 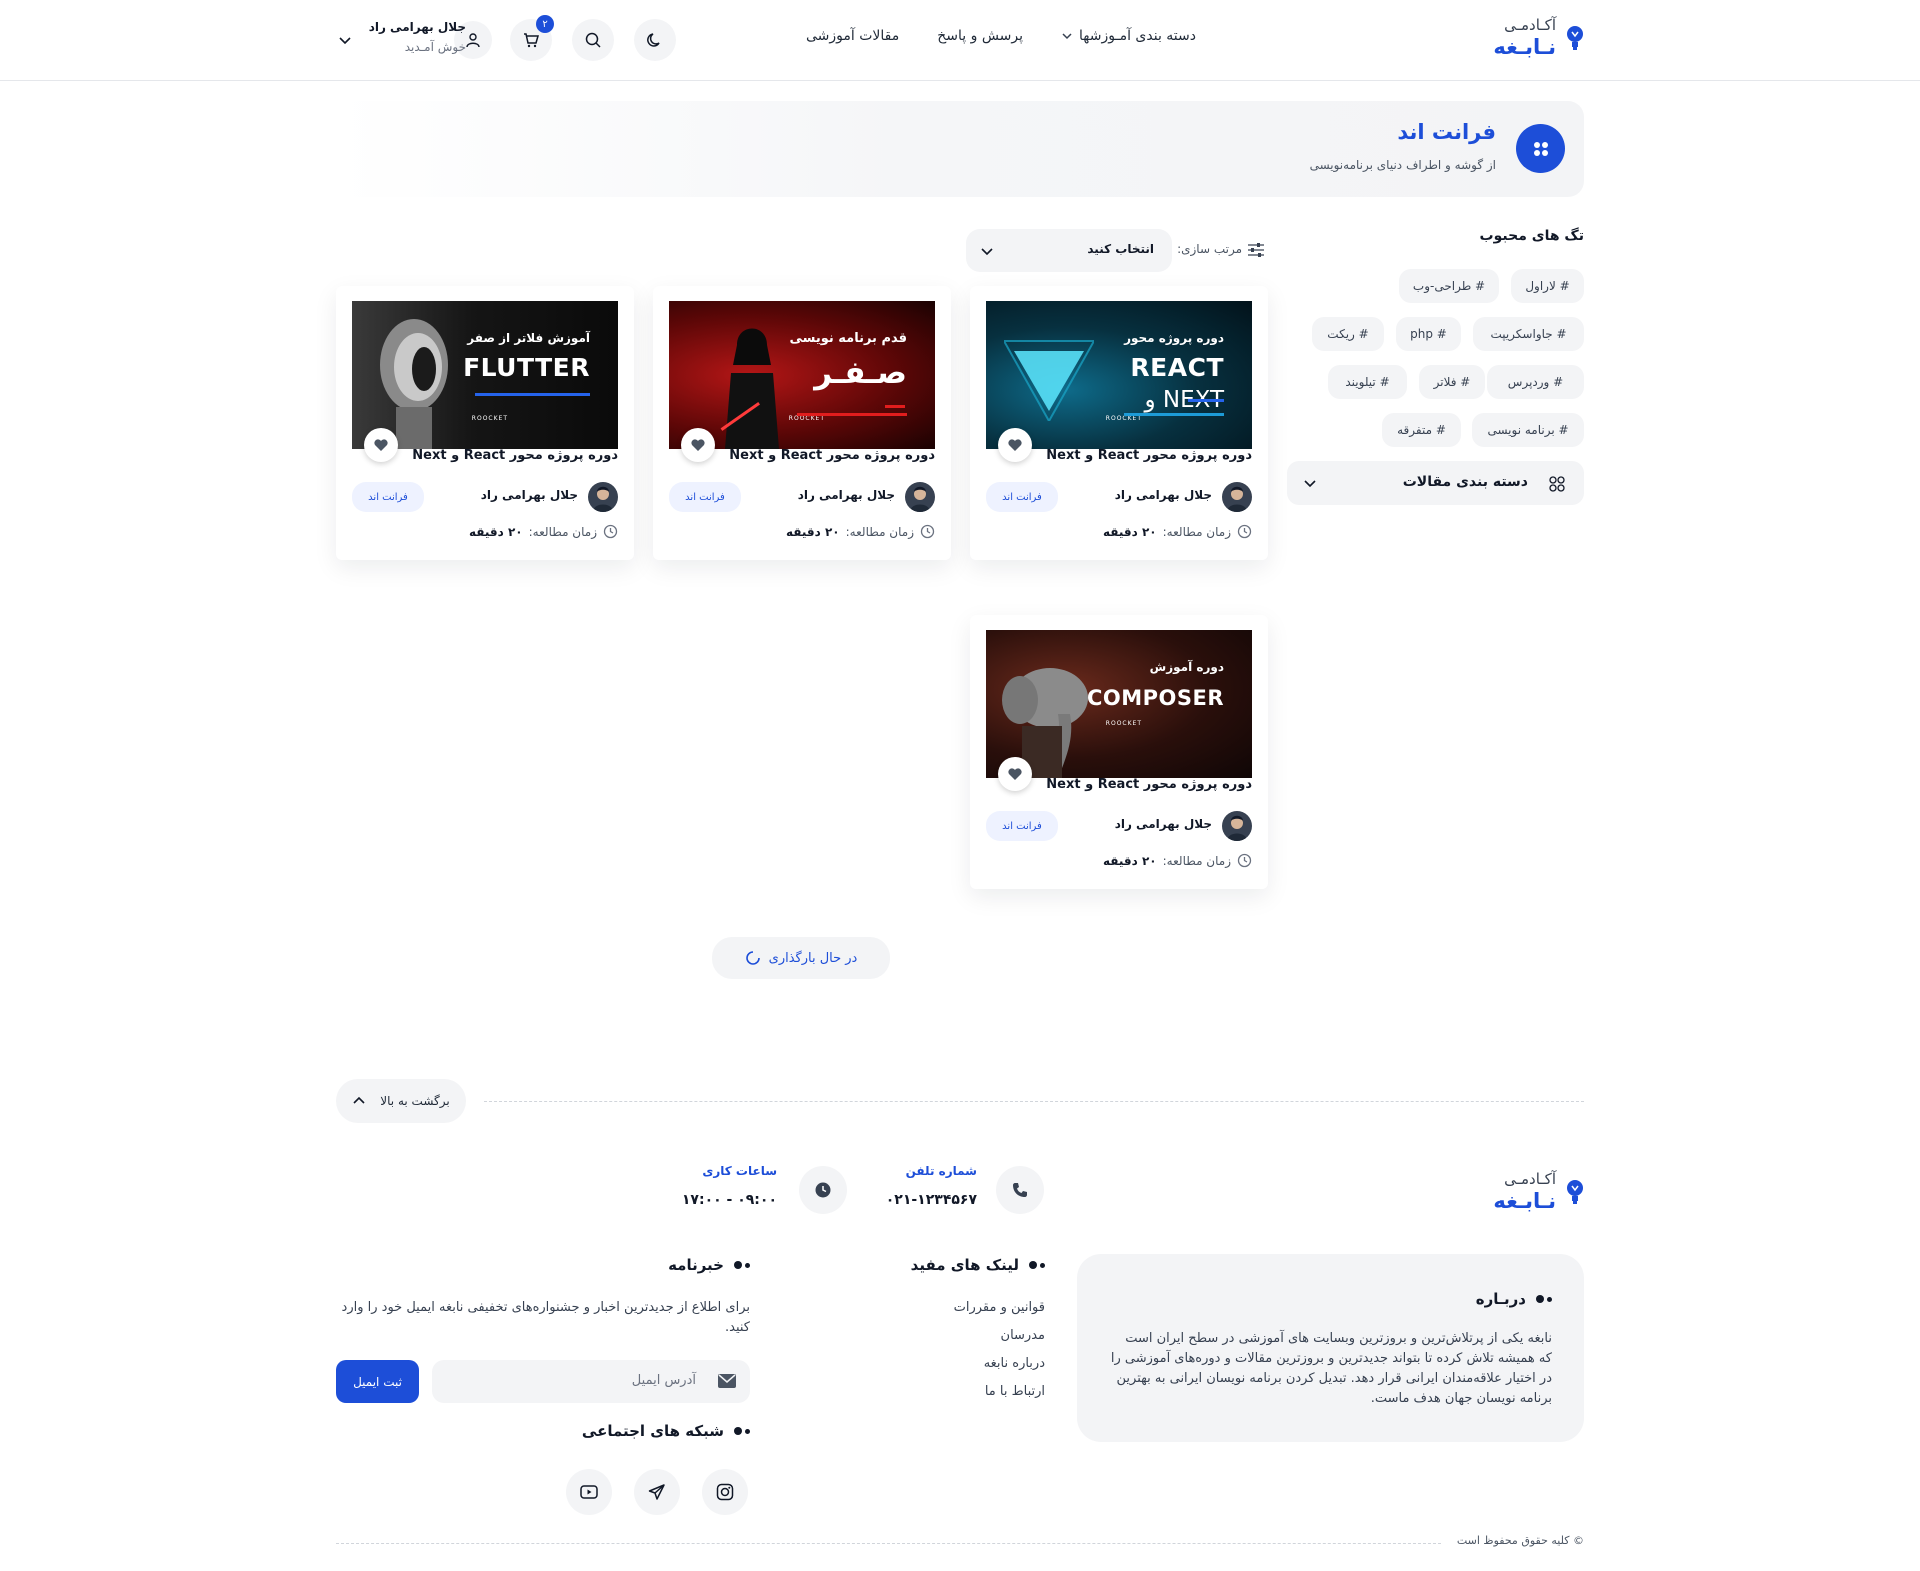 What do you see at coordinates (532, 394) in the screenshot?
I see `thumb-accent-bar` at bounding box center [532, 394].